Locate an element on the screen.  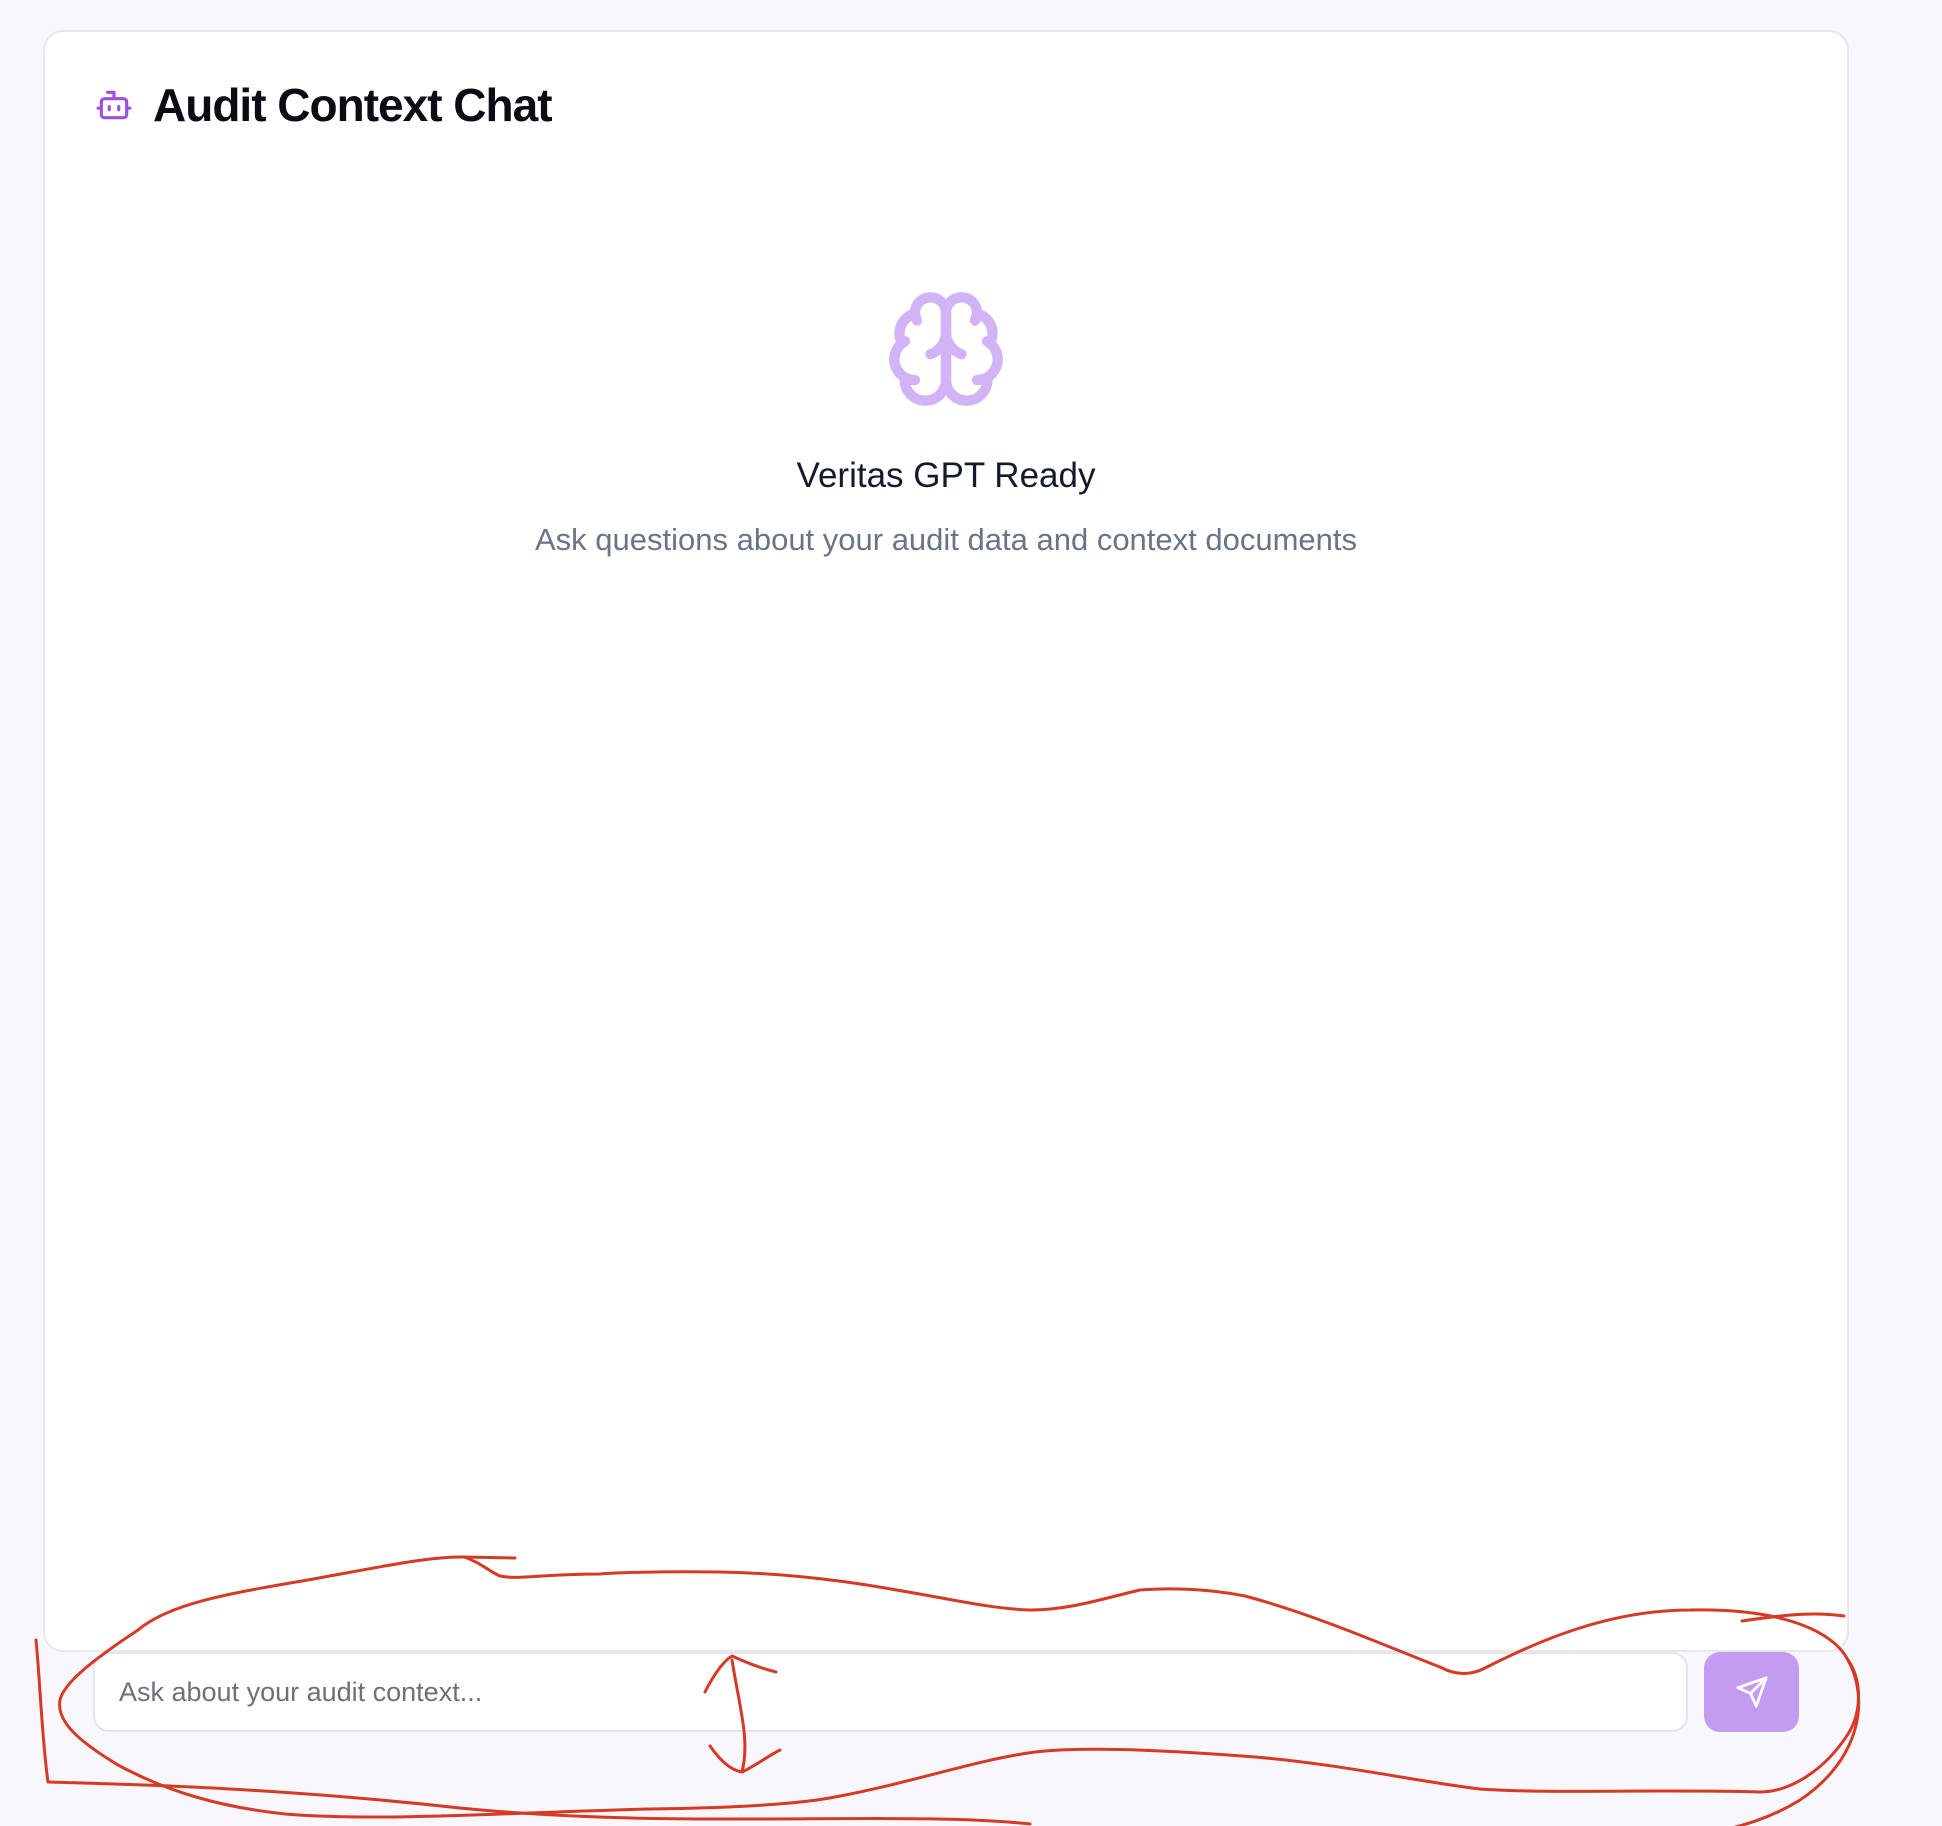
chat-header: Audit Context Chat is located at coordinates (324, 105).